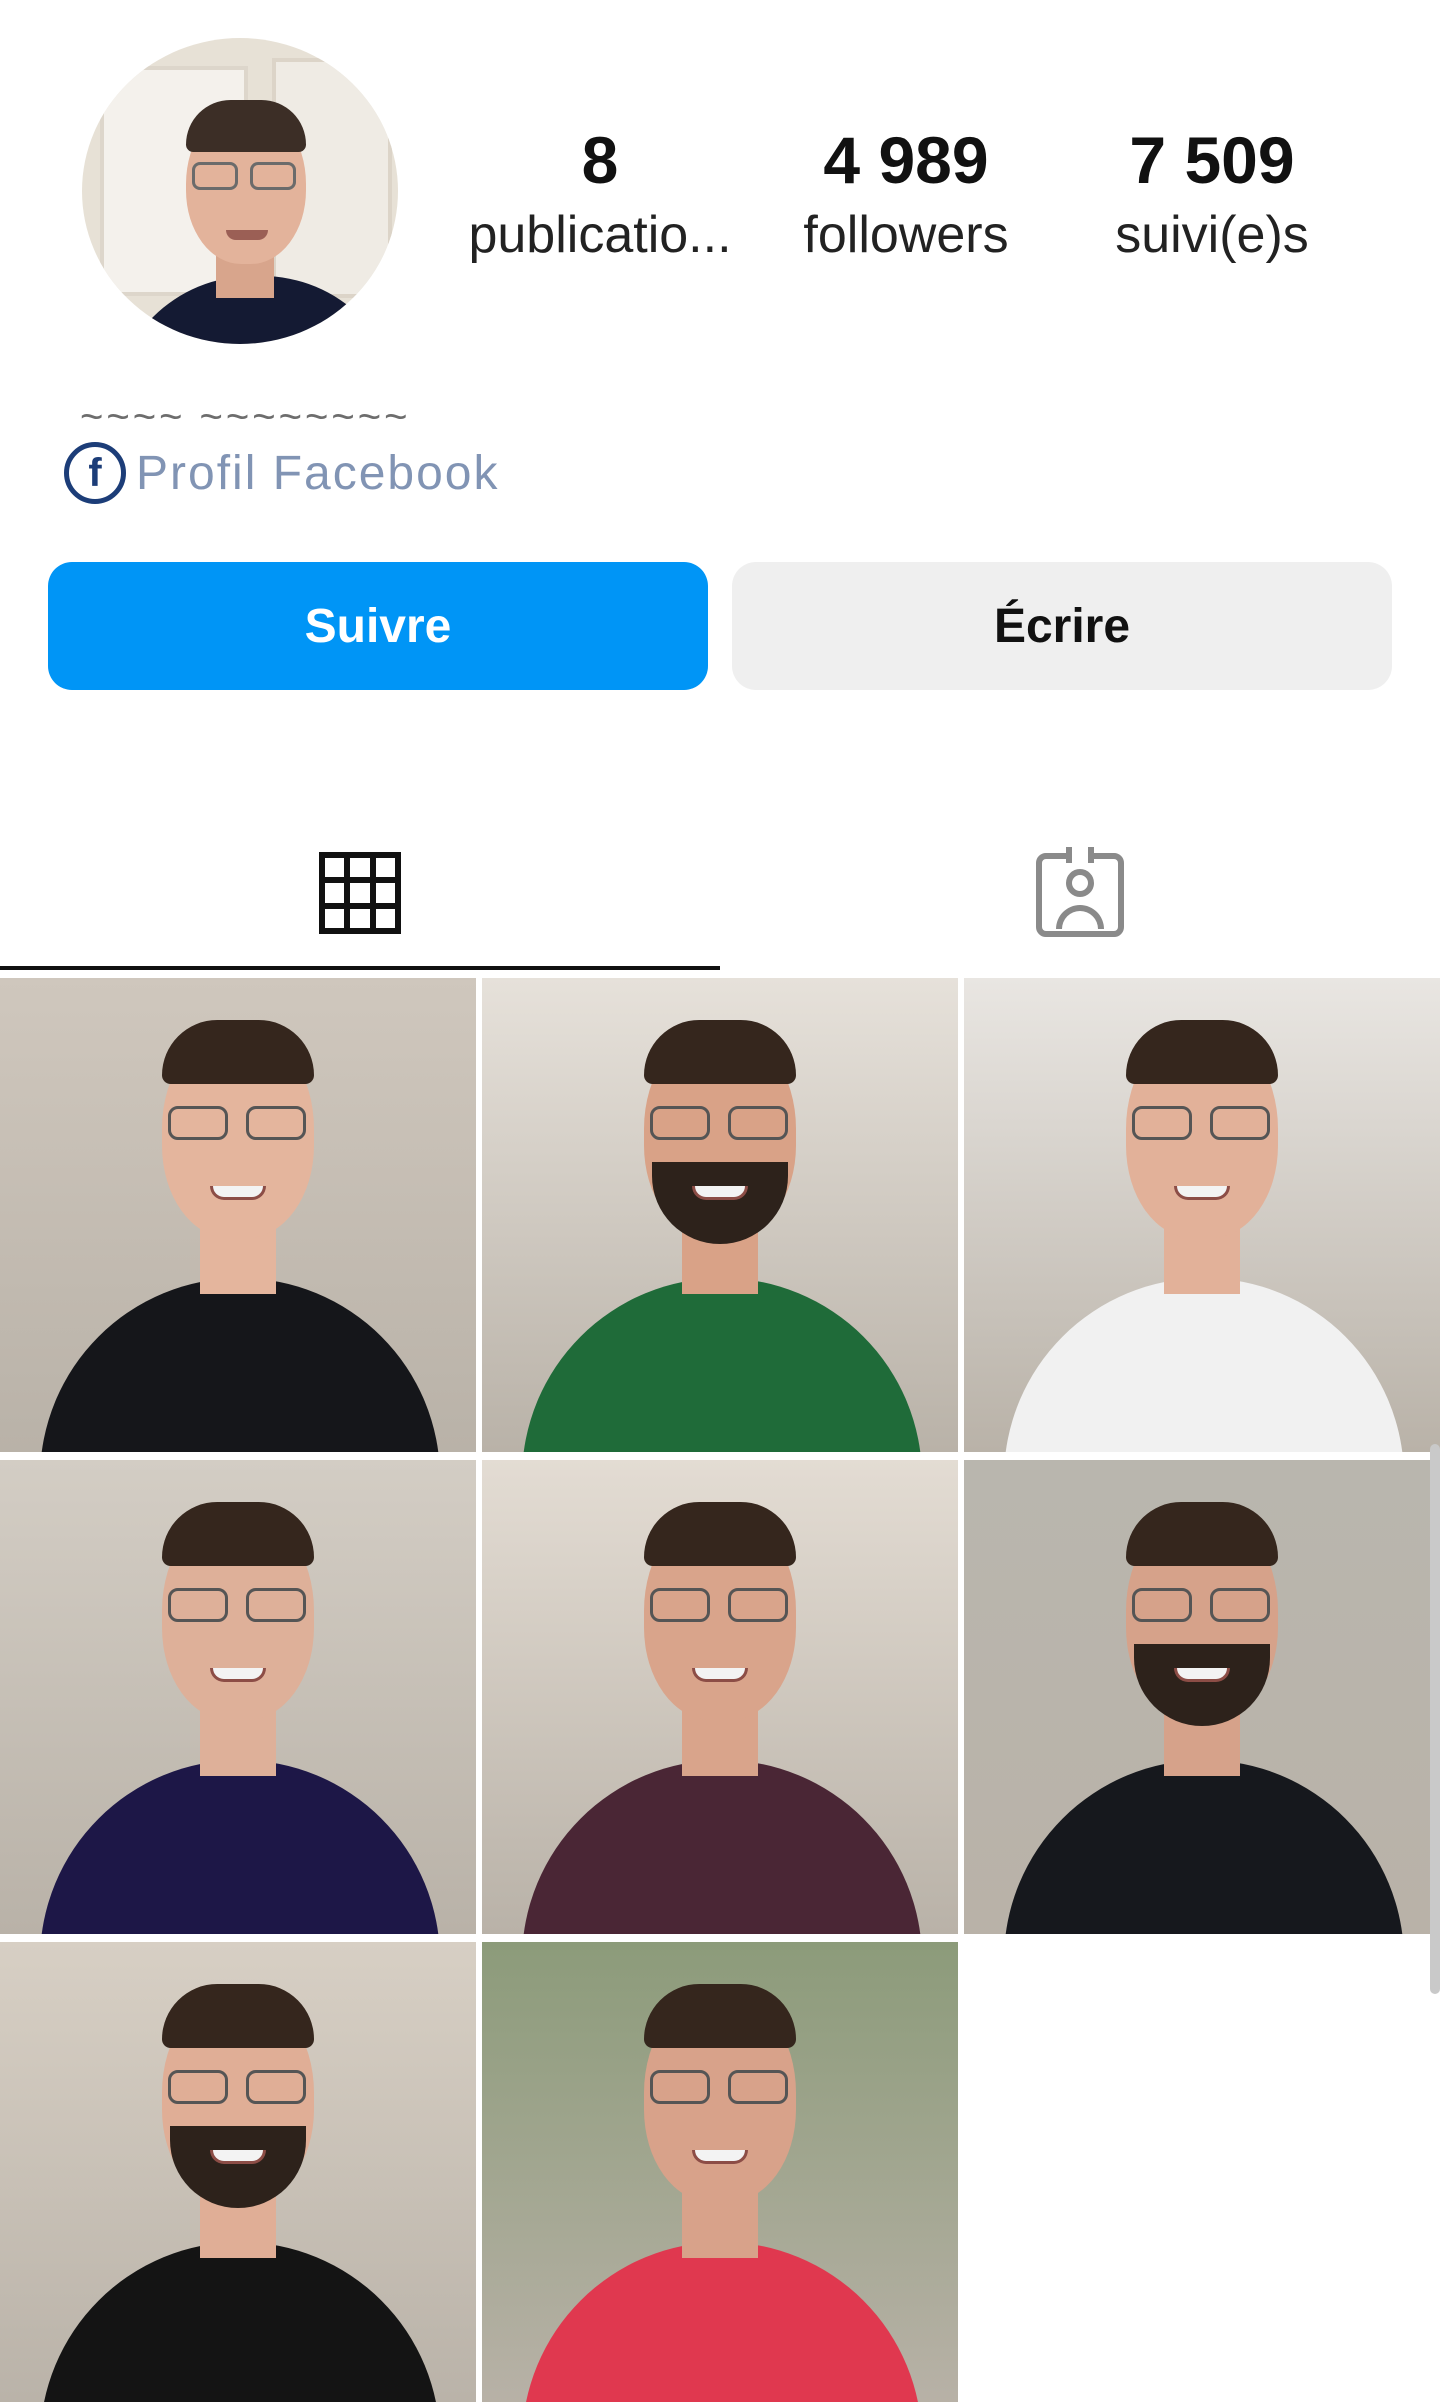  What do you see at coordinates (240, 191) in the screenshot?
I see `profile-avatar` at bounding box center [240, 191].